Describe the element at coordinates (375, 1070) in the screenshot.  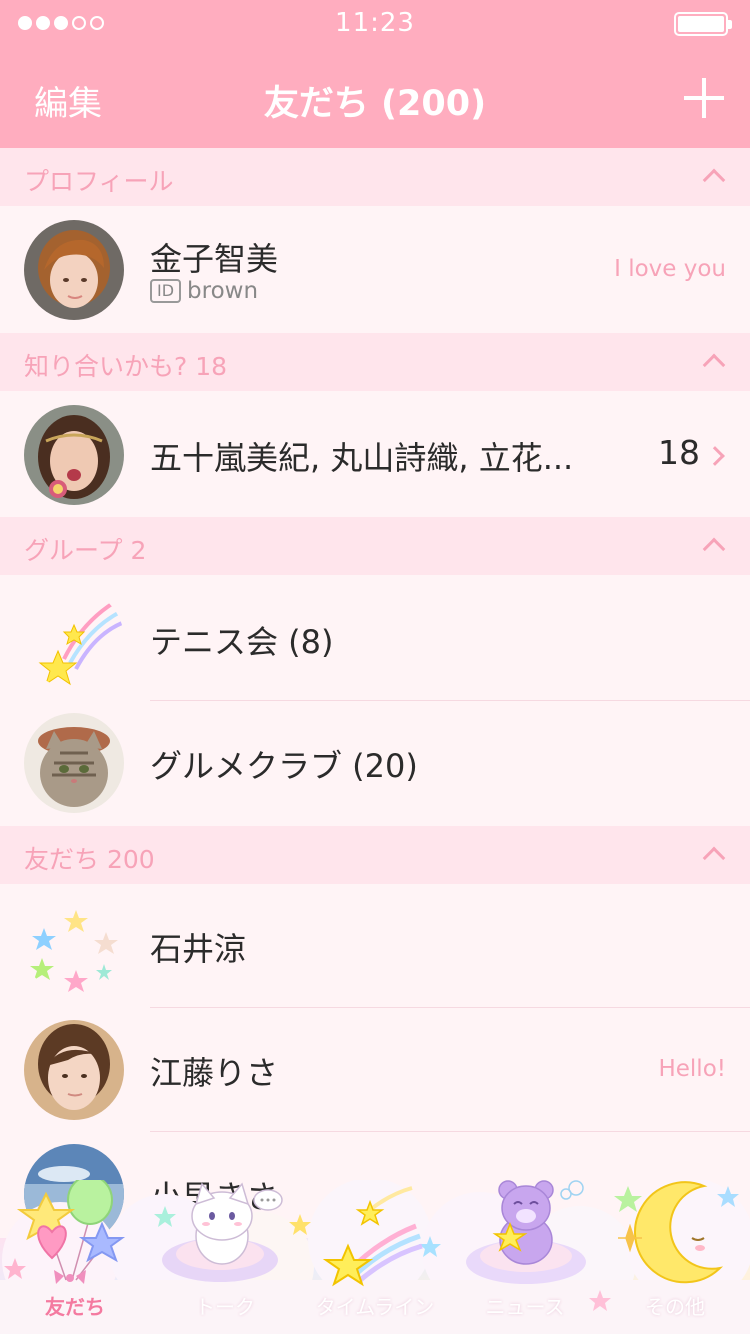
I see `friend-row: 江藤りさ Hello!` at that location.